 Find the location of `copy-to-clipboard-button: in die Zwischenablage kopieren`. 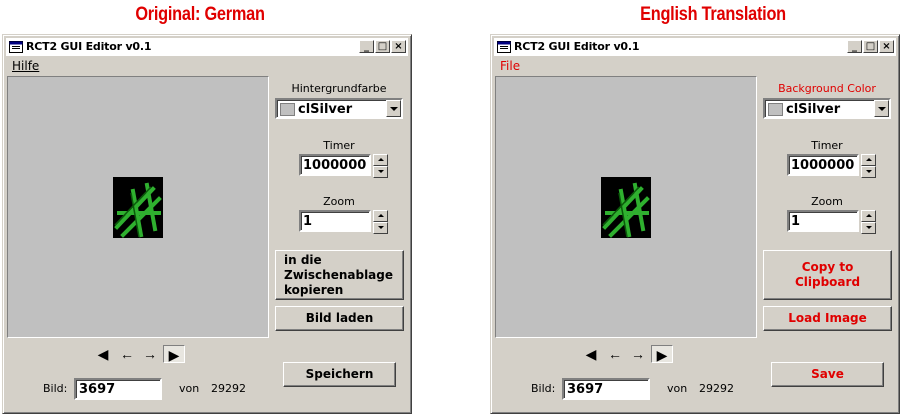

copy-to-clipboard-button: in die Zwischenablage kopieren is located at coordinates (339, 275).